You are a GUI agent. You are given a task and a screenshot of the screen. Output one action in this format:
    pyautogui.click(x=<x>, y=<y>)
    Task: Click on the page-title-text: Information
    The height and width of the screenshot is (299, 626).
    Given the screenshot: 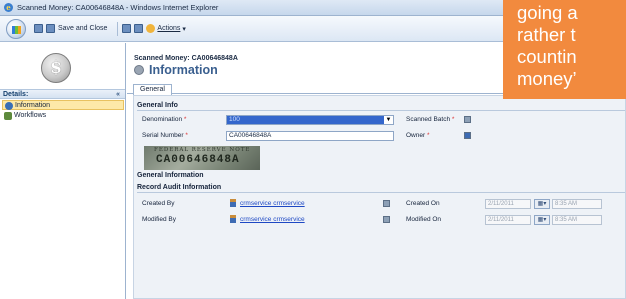 What is the action you would take?
    pyautogui.click(x=183, y=70)
    